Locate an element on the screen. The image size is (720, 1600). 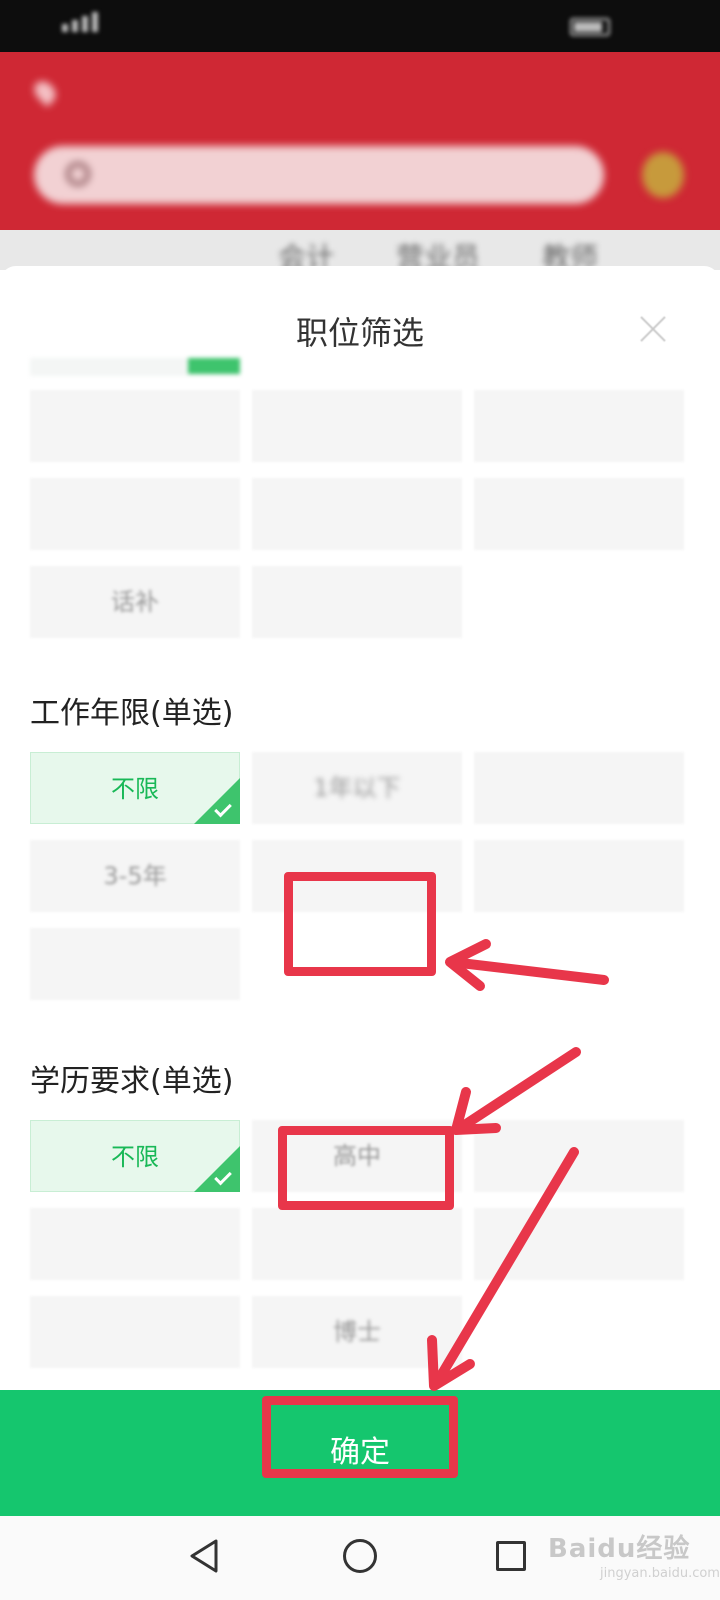
background-tab: 营业员 is located at coordinates (438, 255).